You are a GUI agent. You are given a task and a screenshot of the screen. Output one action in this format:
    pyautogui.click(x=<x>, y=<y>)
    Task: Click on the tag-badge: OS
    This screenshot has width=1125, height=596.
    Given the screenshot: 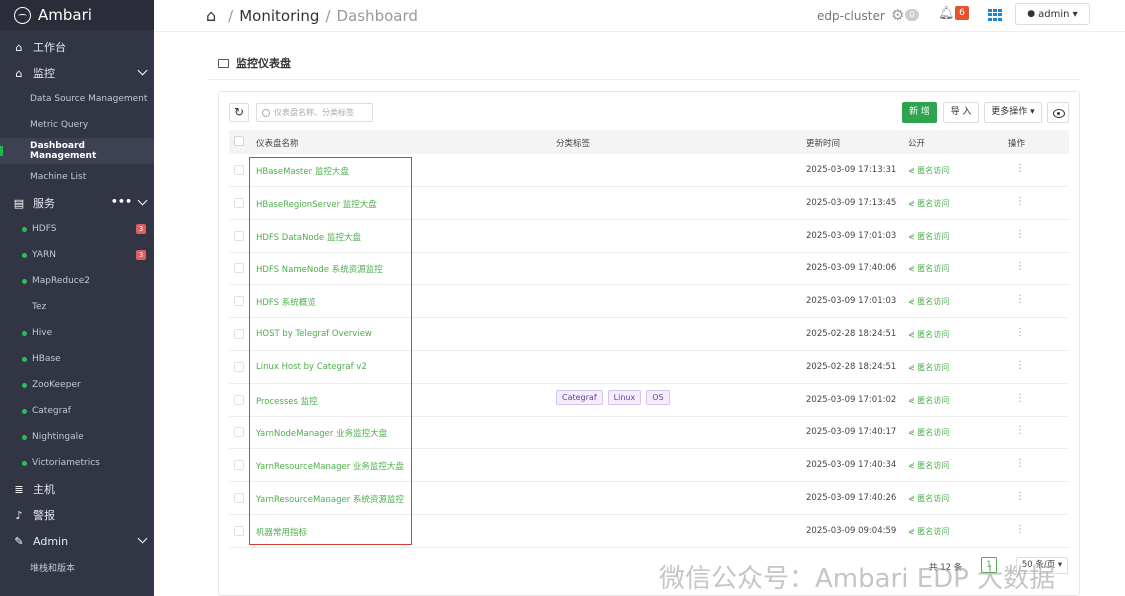 What is the action you would take?
    pyautogui.click(x=658, y=397)
    